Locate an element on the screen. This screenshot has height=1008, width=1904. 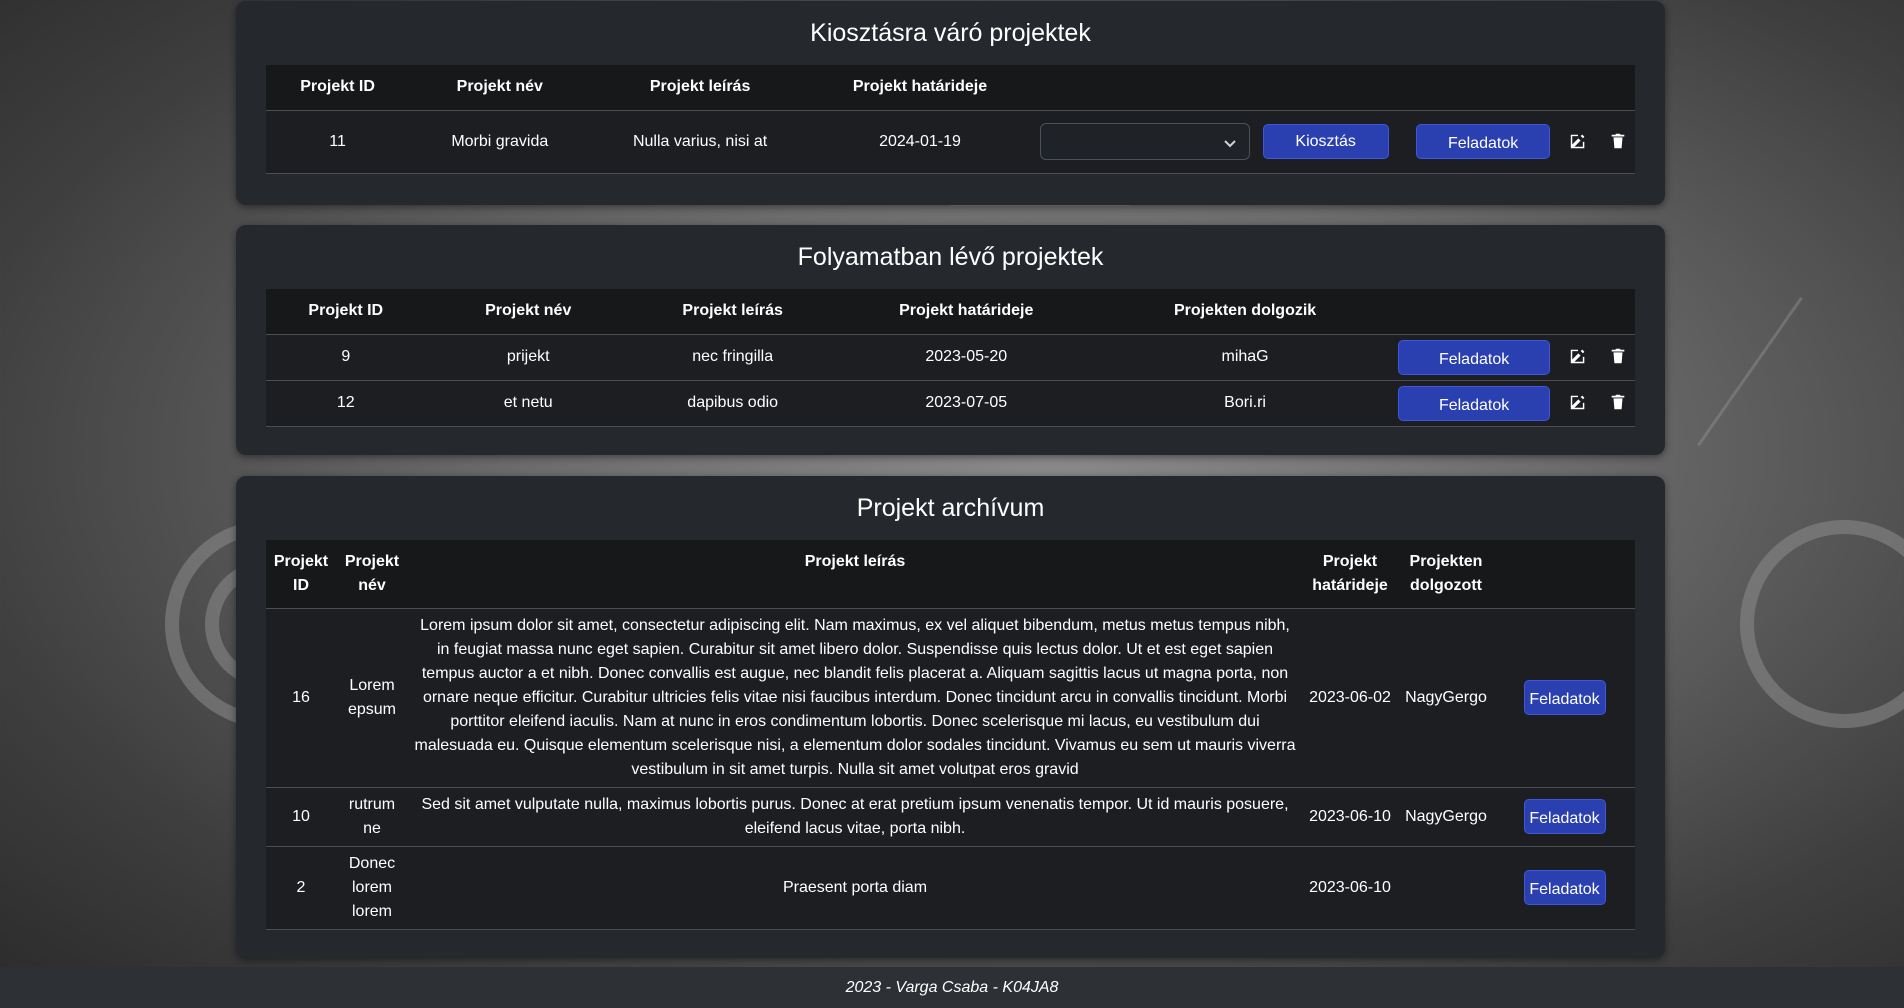
project-id: 10 is located at coordinates (301, 817).